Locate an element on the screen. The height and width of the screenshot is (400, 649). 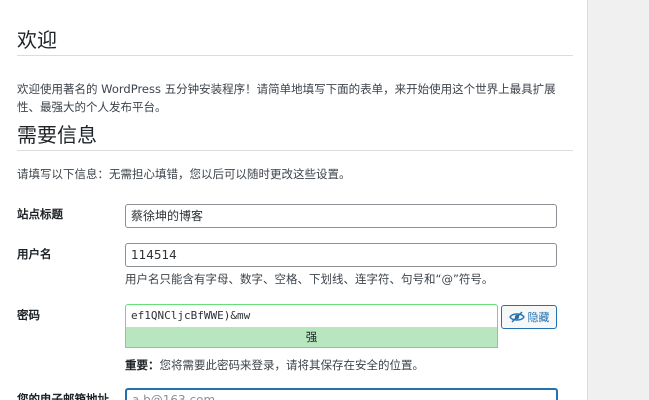
email-input: a.b@163.com is located at coordinates (341, 394).